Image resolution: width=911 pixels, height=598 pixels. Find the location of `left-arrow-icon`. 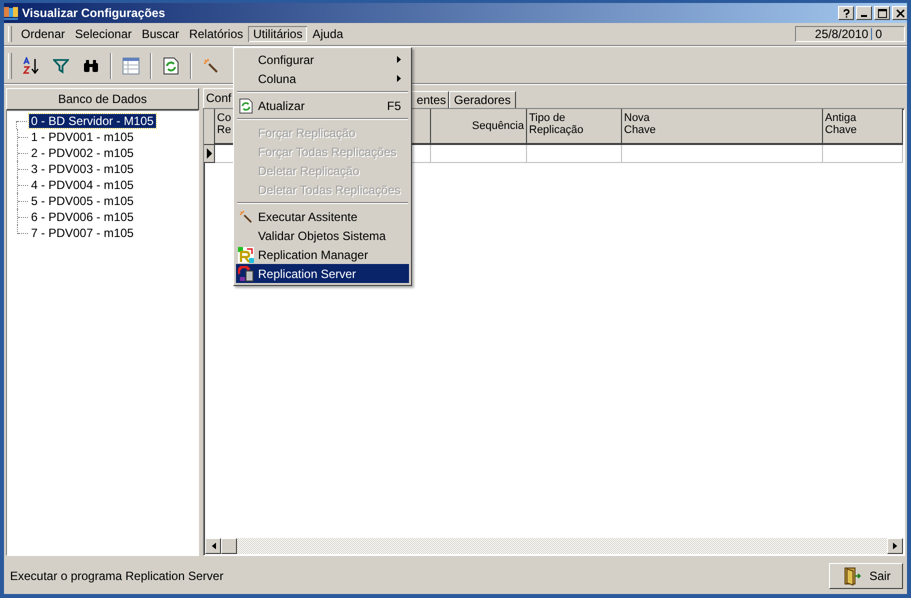

left-arrow-icon is located at coordinates (213, 546).